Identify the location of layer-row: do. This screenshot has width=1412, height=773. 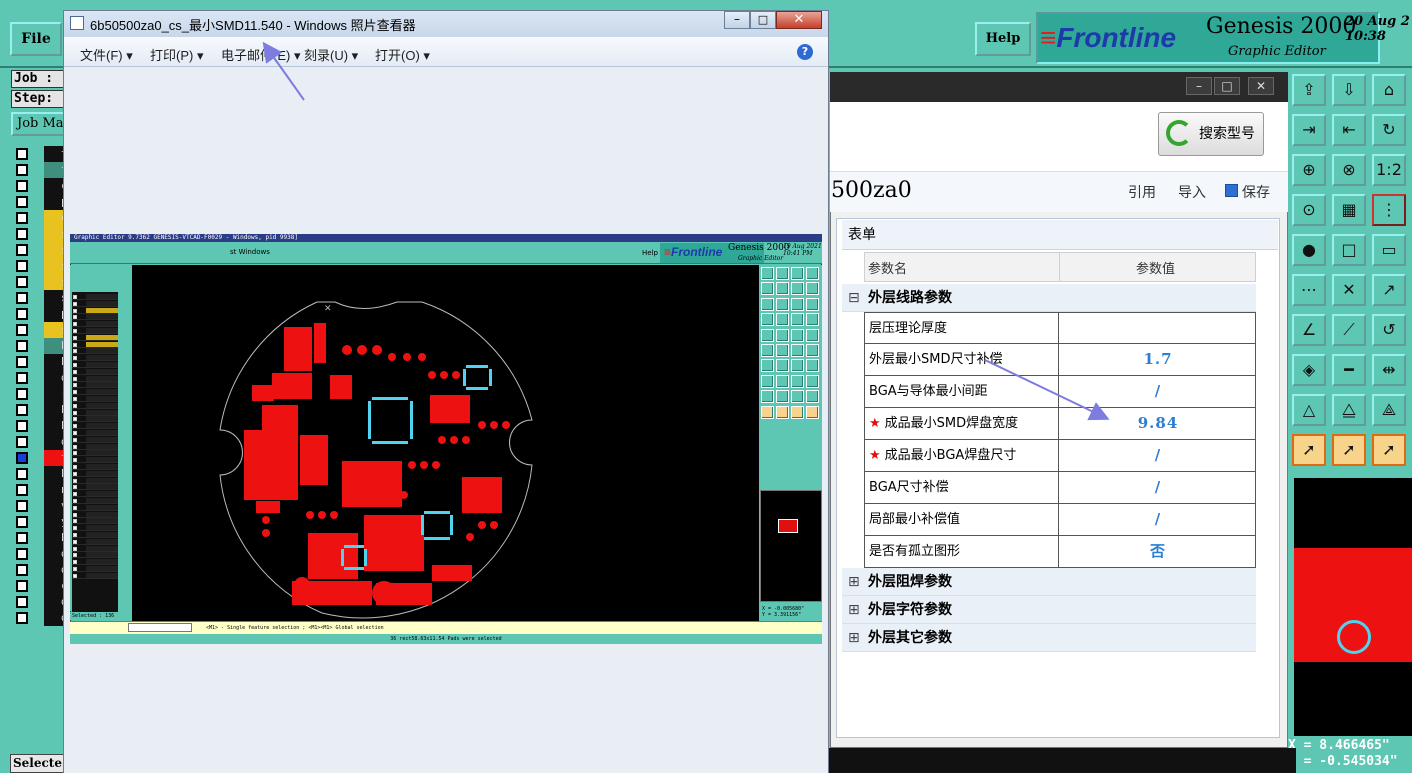
(40, 442).